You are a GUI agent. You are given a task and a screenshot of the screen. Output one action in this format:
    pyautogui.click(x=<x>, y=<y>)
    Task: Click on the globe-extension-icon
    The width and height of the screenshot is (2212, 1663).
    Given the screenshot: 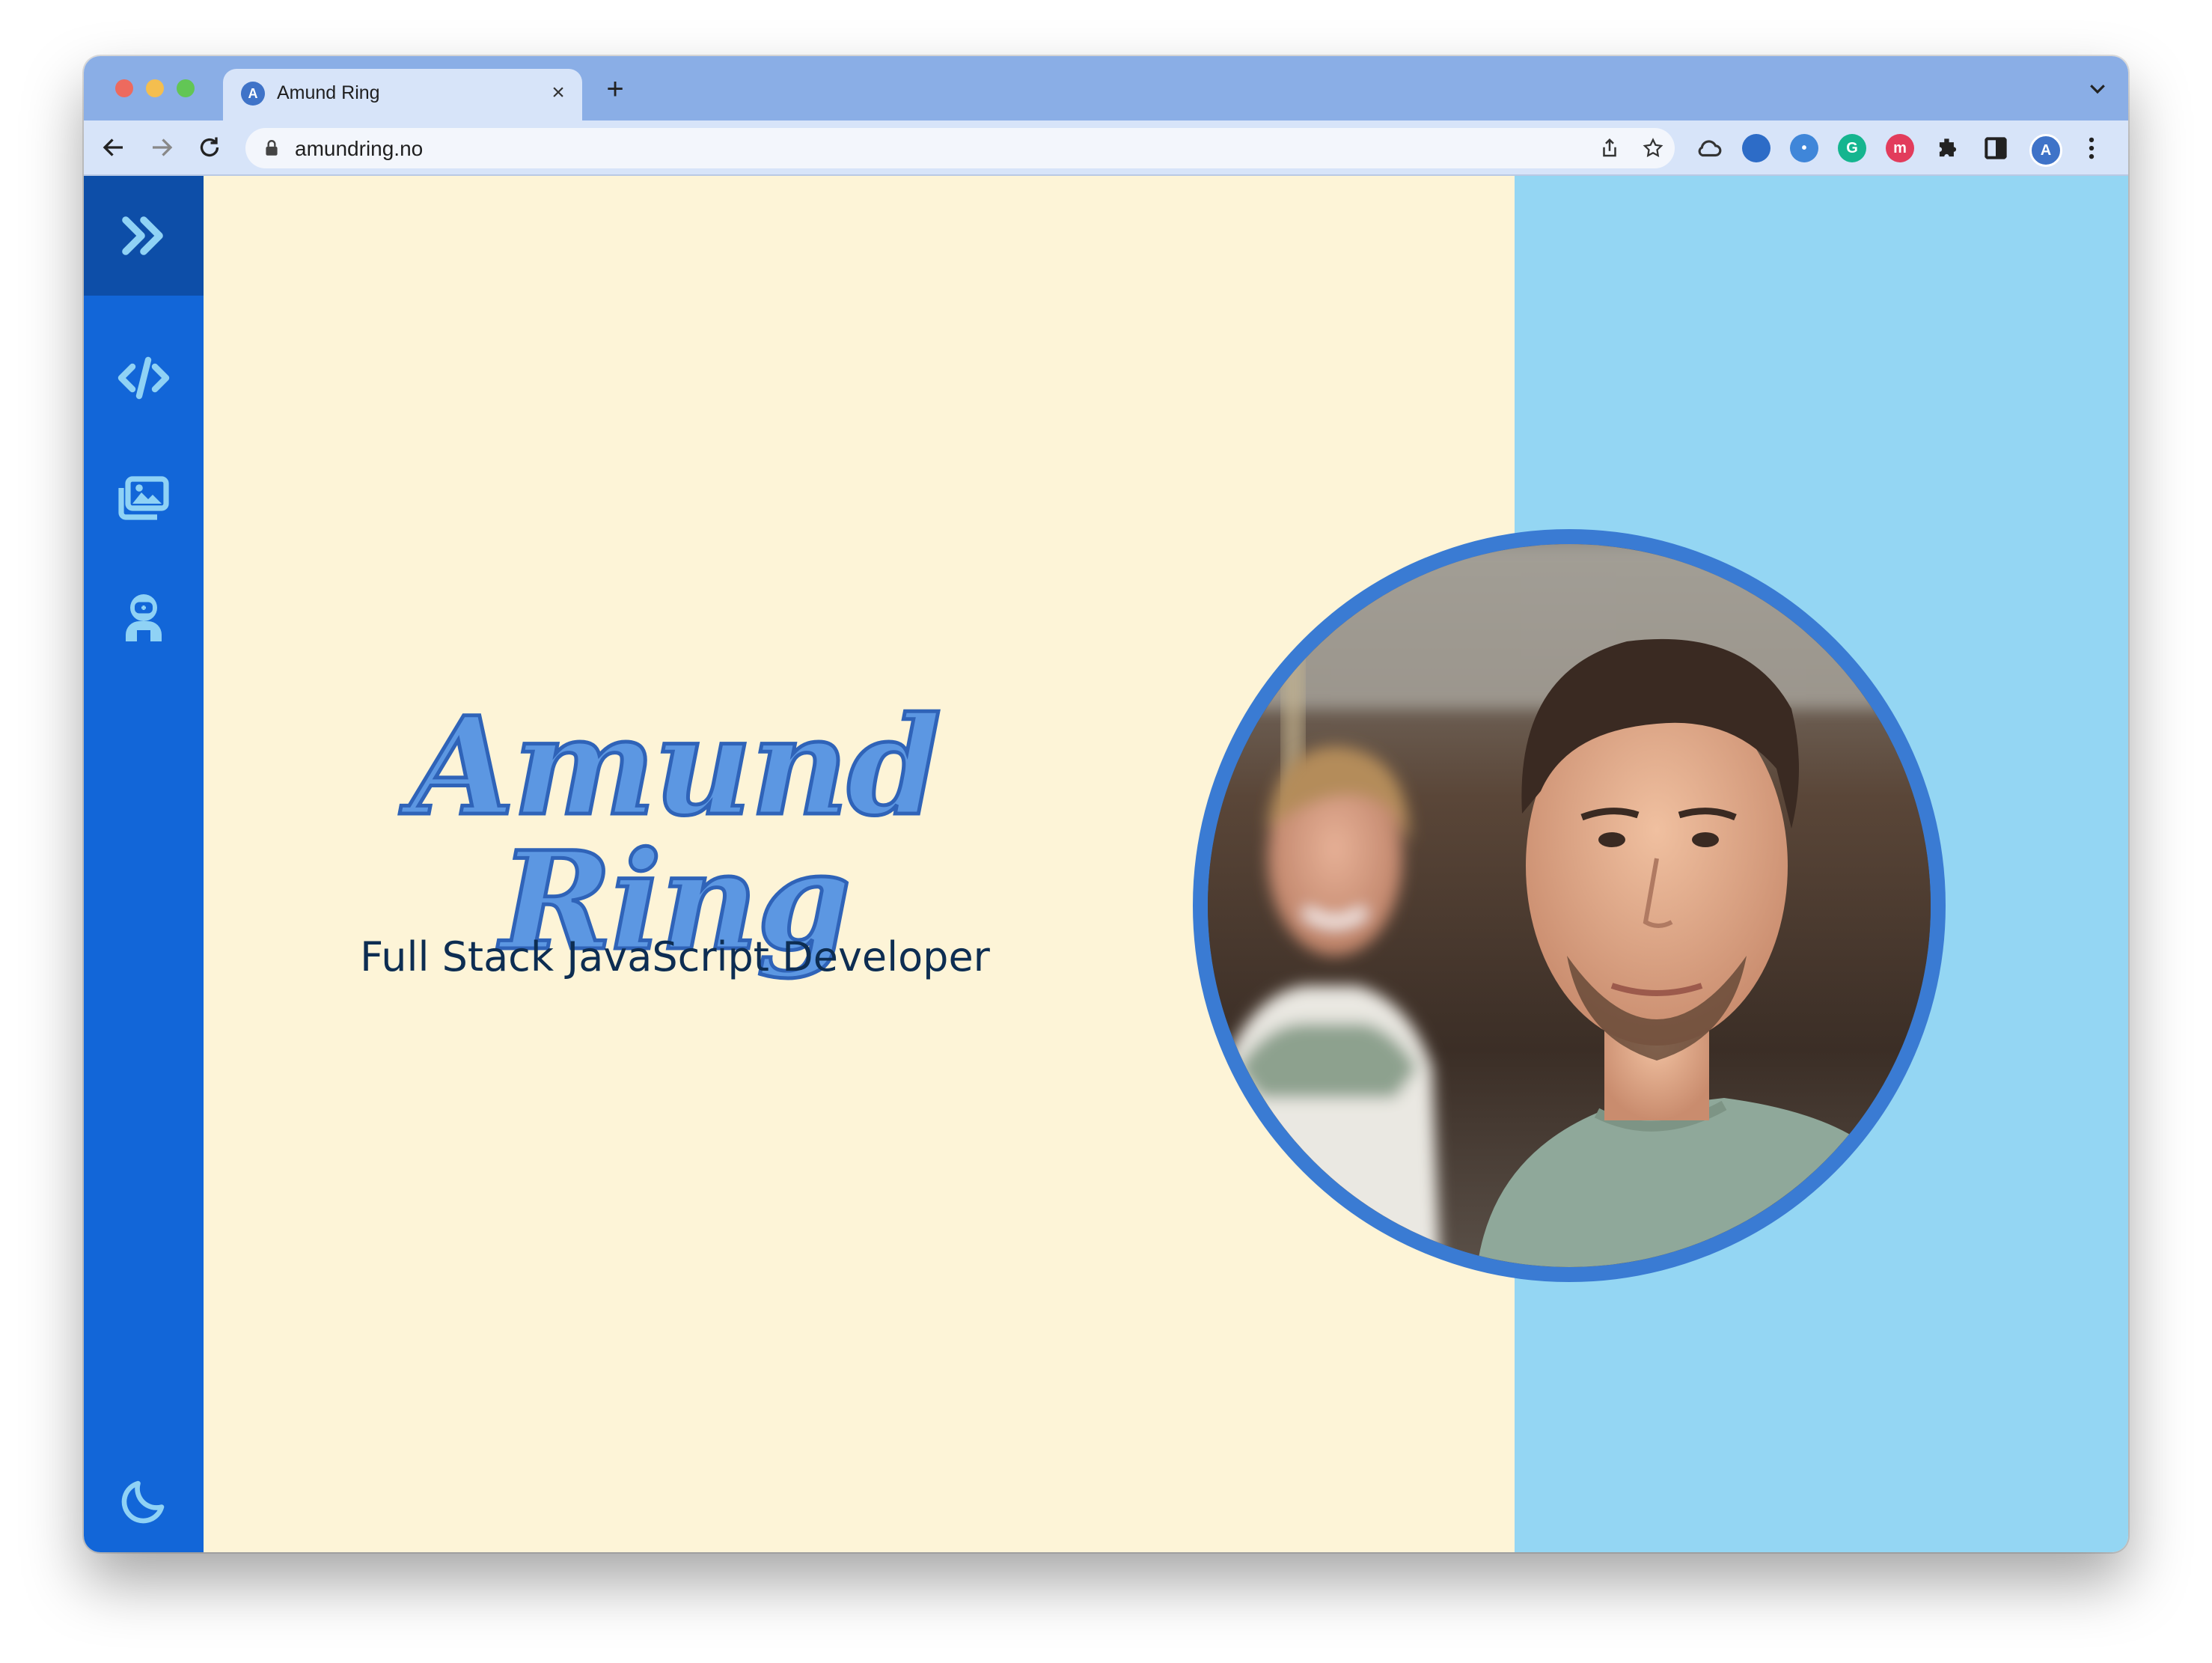 What is the action you would take?
    pyautogui.click(x=1756, y=148)
    